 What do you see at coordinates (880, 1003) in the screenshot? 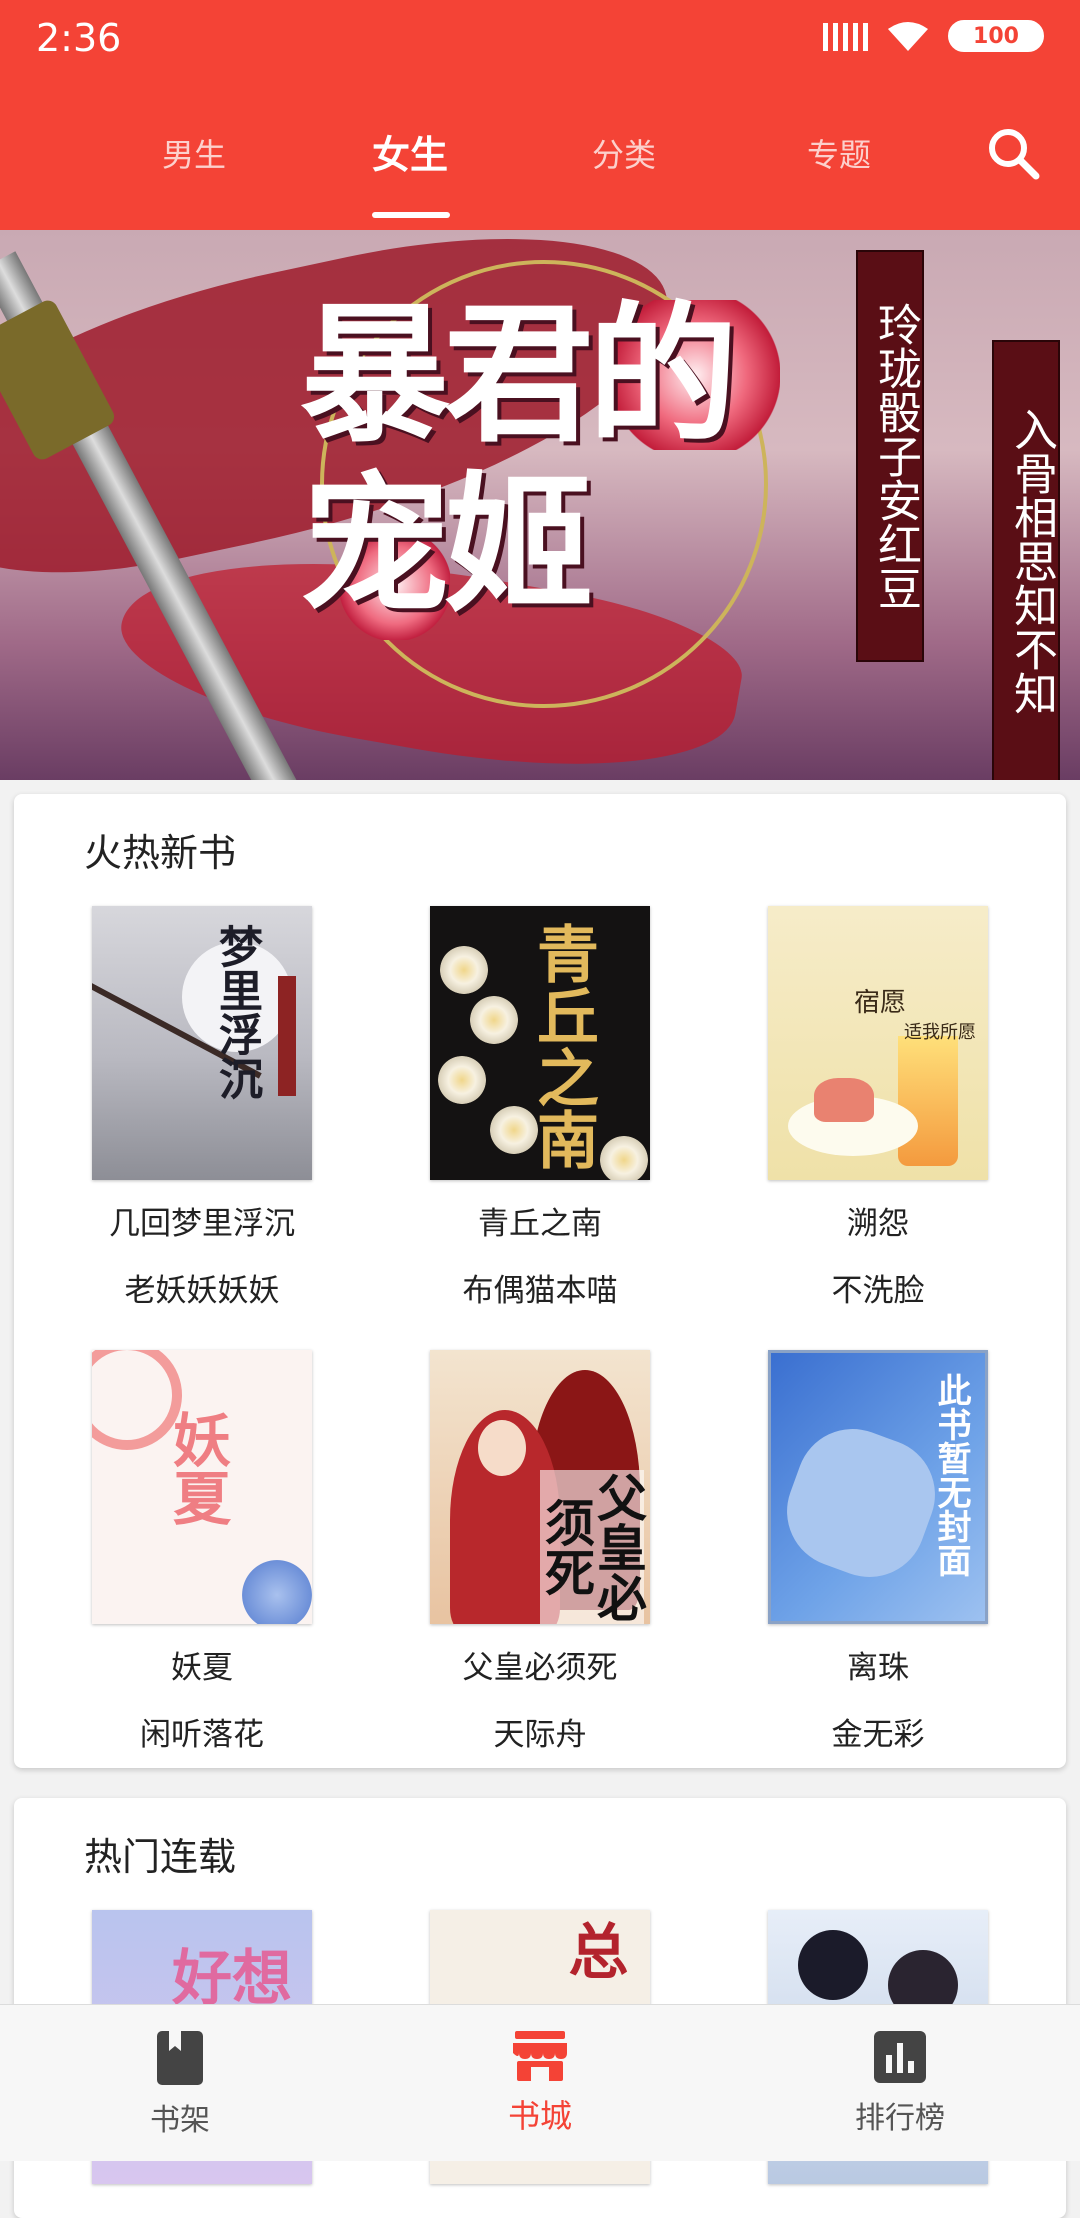
I see `cover-title: 宿愿` at bounding box center [880, 1003].